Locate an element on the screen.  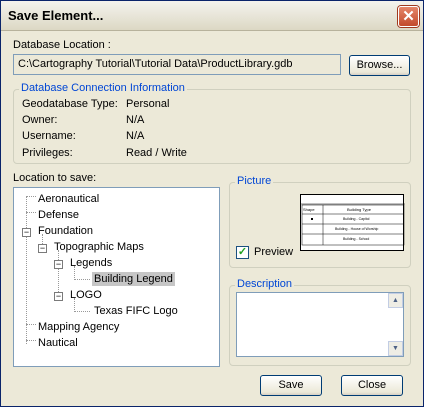
save-button-label: Save is located at coordinates (291, 385).